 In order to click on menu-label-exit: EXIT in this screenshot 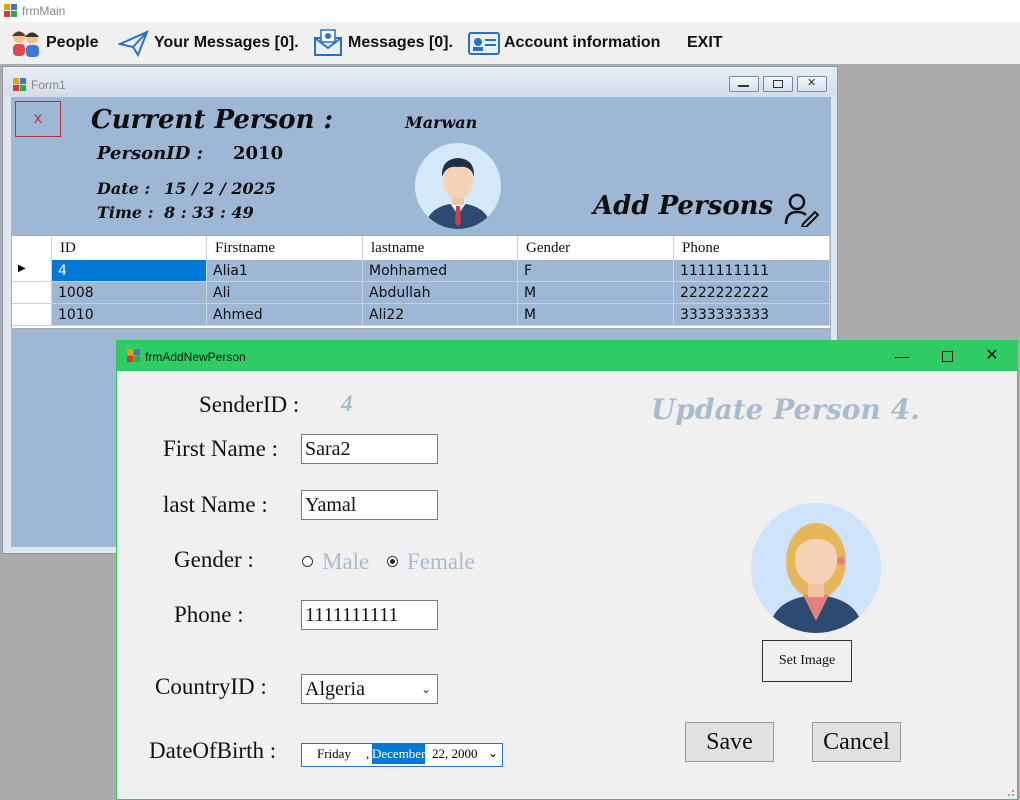, I will do `click(705, 42)`.